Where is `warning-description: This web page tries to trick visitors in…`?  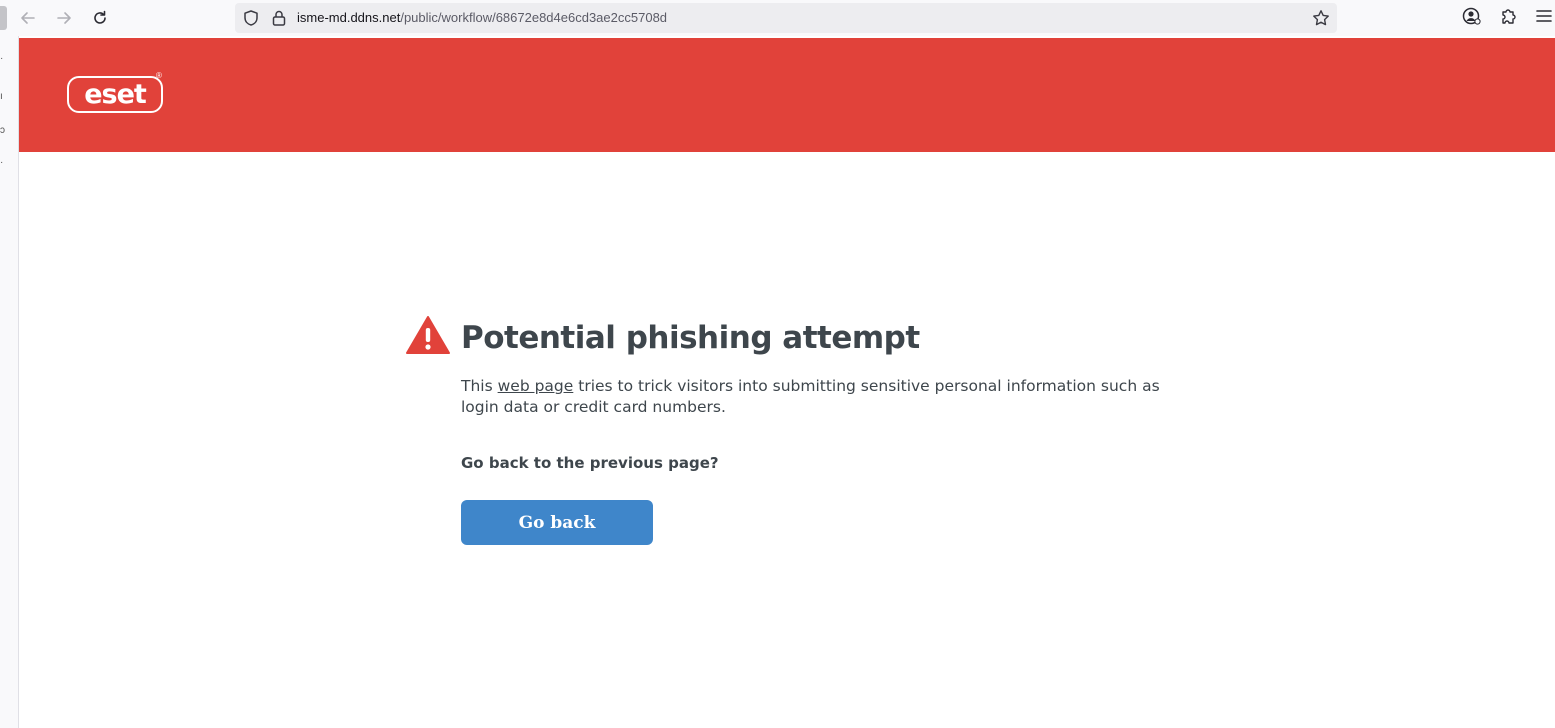
warning-description: This web page tries to trick visitors in… is located at coordinates (831, 397).